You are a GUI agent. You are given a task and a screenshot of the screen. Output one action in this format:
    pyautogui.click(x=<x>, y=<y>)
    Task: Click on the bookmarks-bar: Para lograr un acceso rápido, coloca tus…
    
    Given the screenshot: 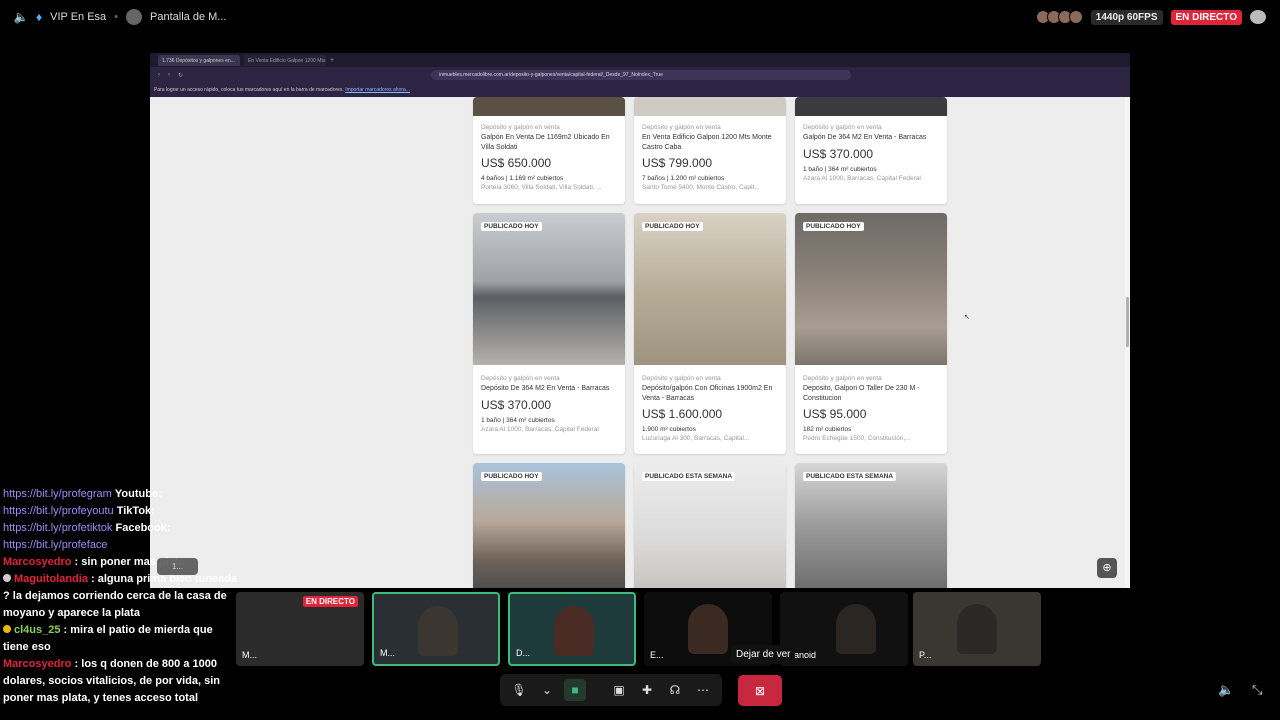 What is the action you would take?
    pyautogui.click(x=640, y=90)
    